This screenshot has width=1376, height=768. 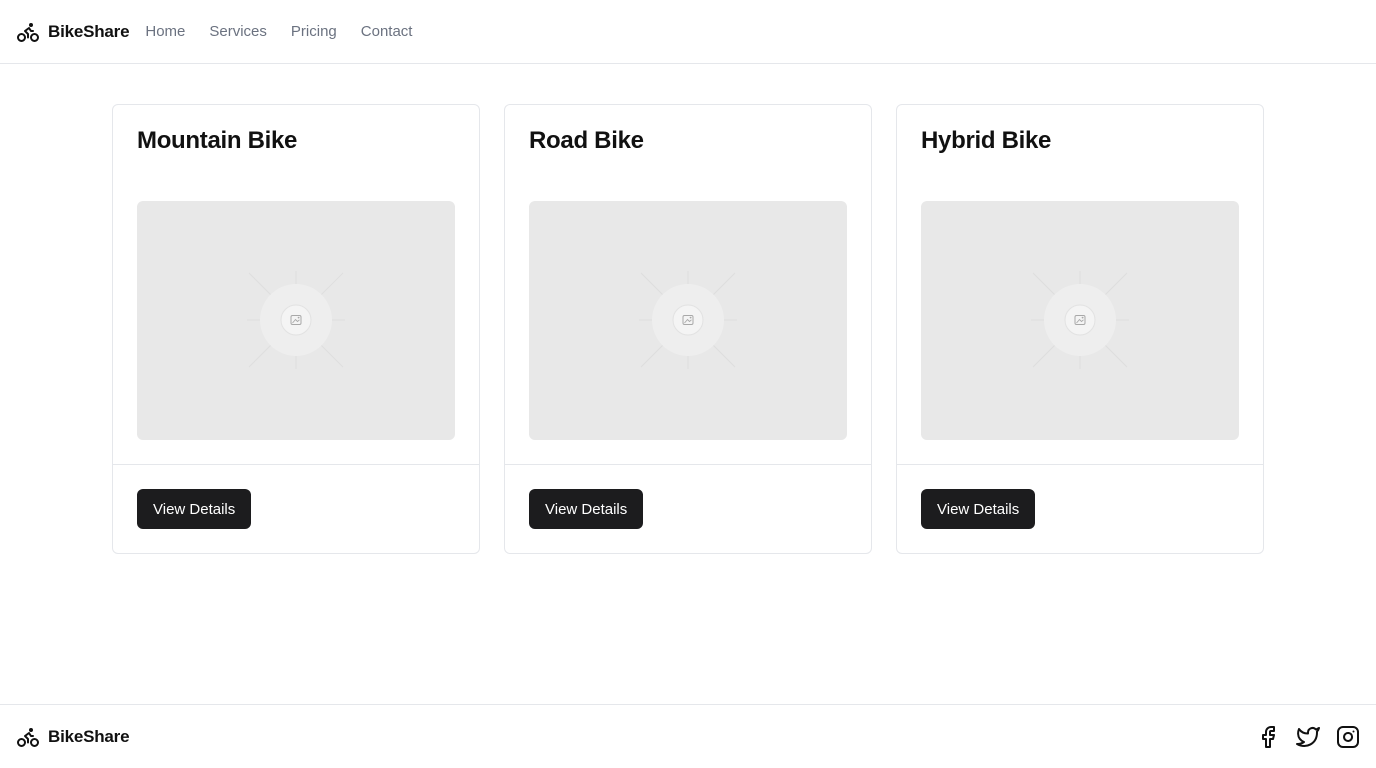 I want to click on main-nav: Home Services Pricing Contact, so click(x=290, y=31).